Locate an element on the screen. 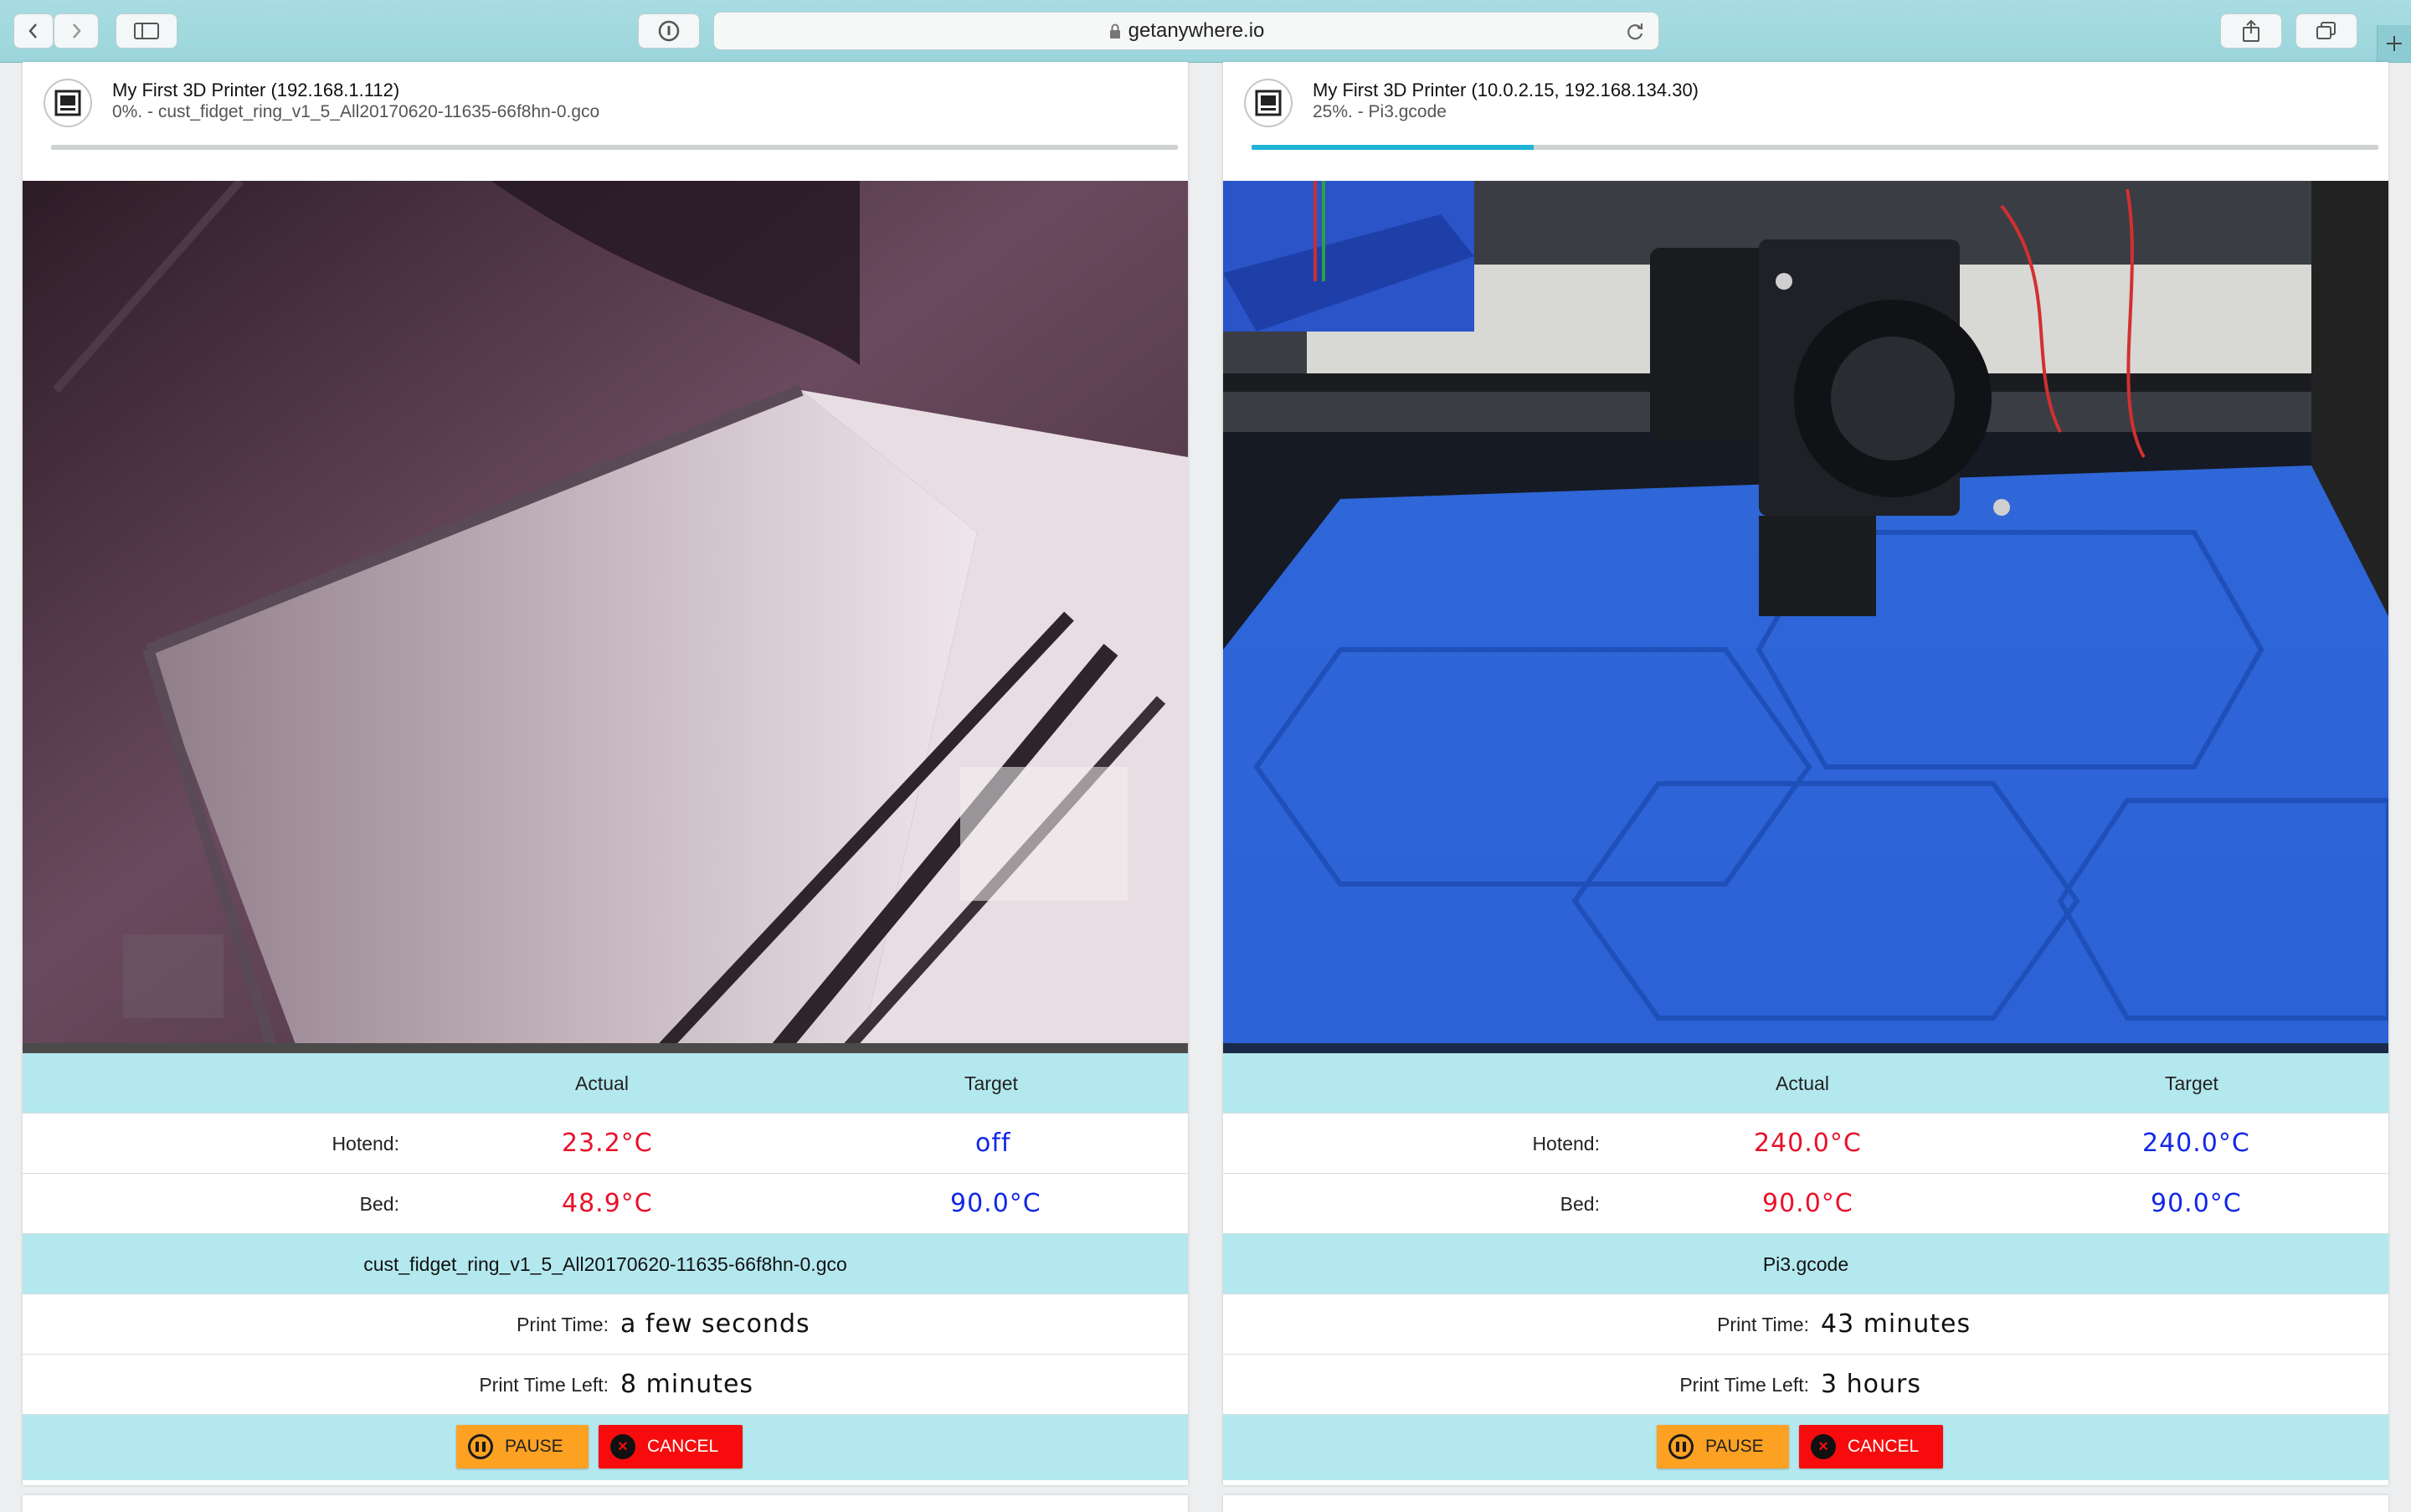 This screenshot has height=1512, width=2411. share-icon is located at coordinates (2251, 31).